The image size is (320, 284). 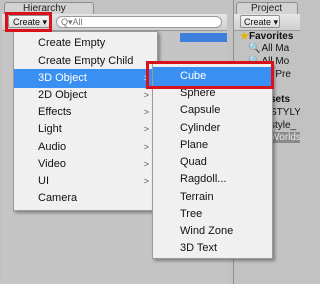 What do you see at coordinates (203, 37) in the screenshot?
I see `hierarchy-selected-row` at bounding box center [203, 37].